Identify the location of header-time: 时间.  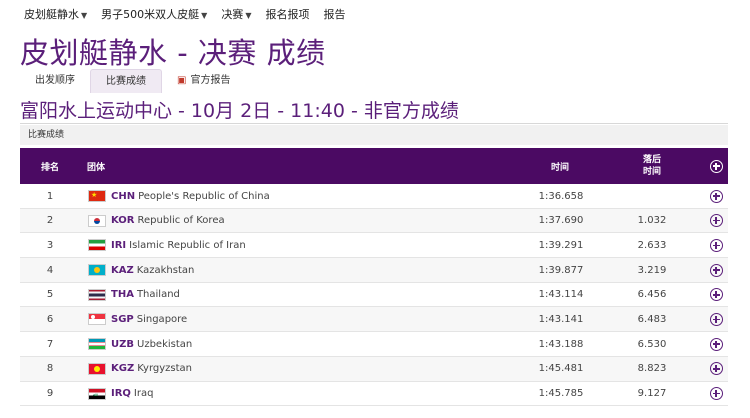
(559, 167).